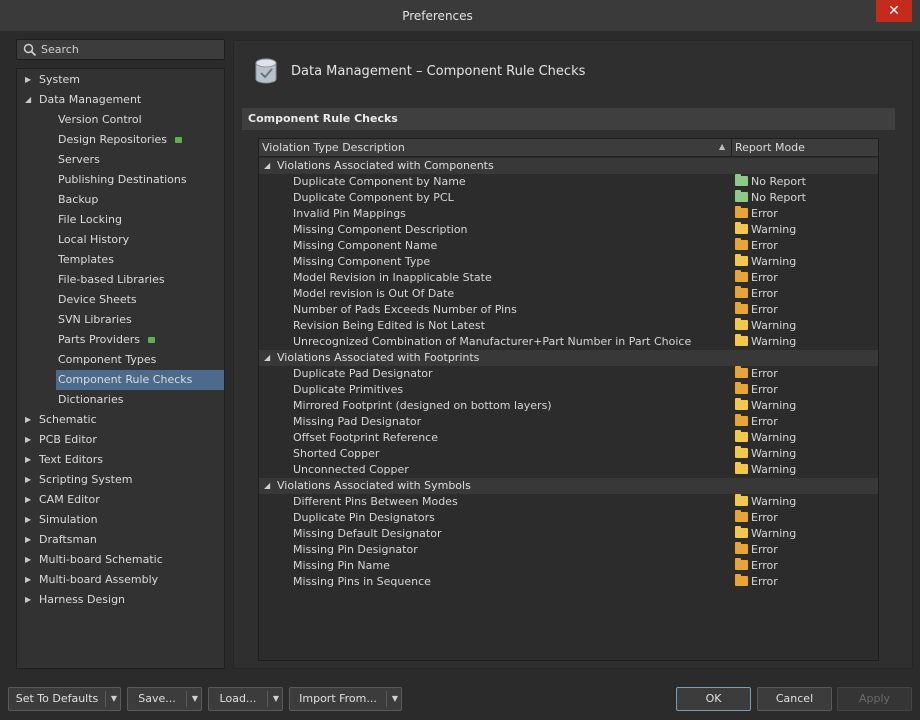 The height and width of the screenshot is (720, 920). I want to click on rule-row: Missing Pin Name Error, so click(568, 566).